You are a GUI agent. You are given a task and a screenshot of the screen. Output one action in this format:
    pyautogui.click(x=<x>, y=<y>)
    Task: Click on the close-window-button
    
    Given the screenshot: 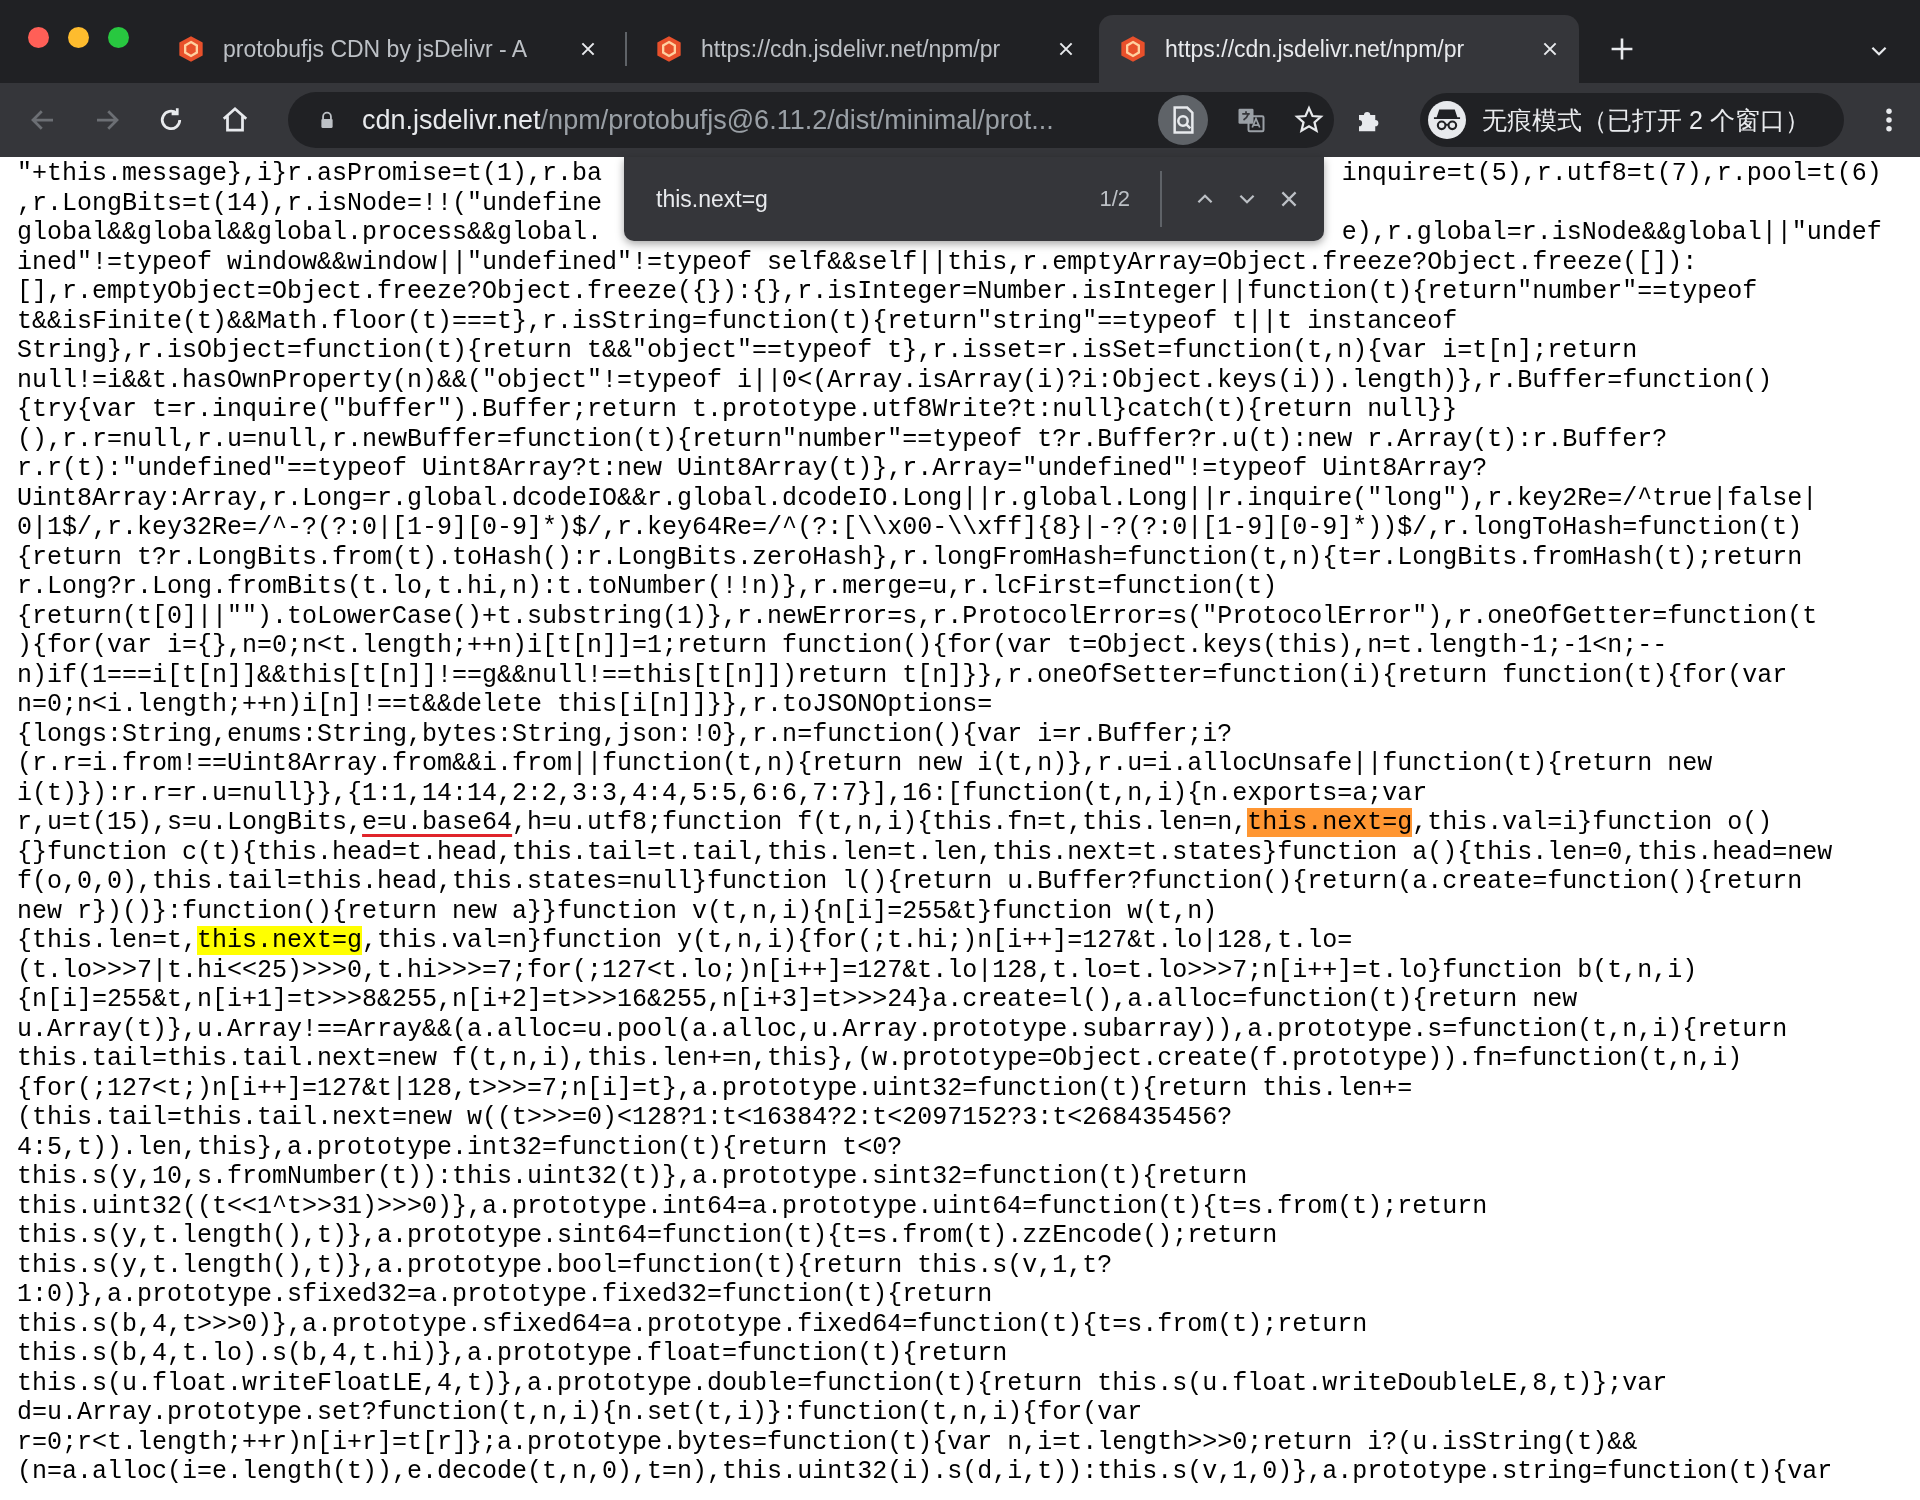 What is the action you would take?
    pyautogui.click(x=38, y=37)
    